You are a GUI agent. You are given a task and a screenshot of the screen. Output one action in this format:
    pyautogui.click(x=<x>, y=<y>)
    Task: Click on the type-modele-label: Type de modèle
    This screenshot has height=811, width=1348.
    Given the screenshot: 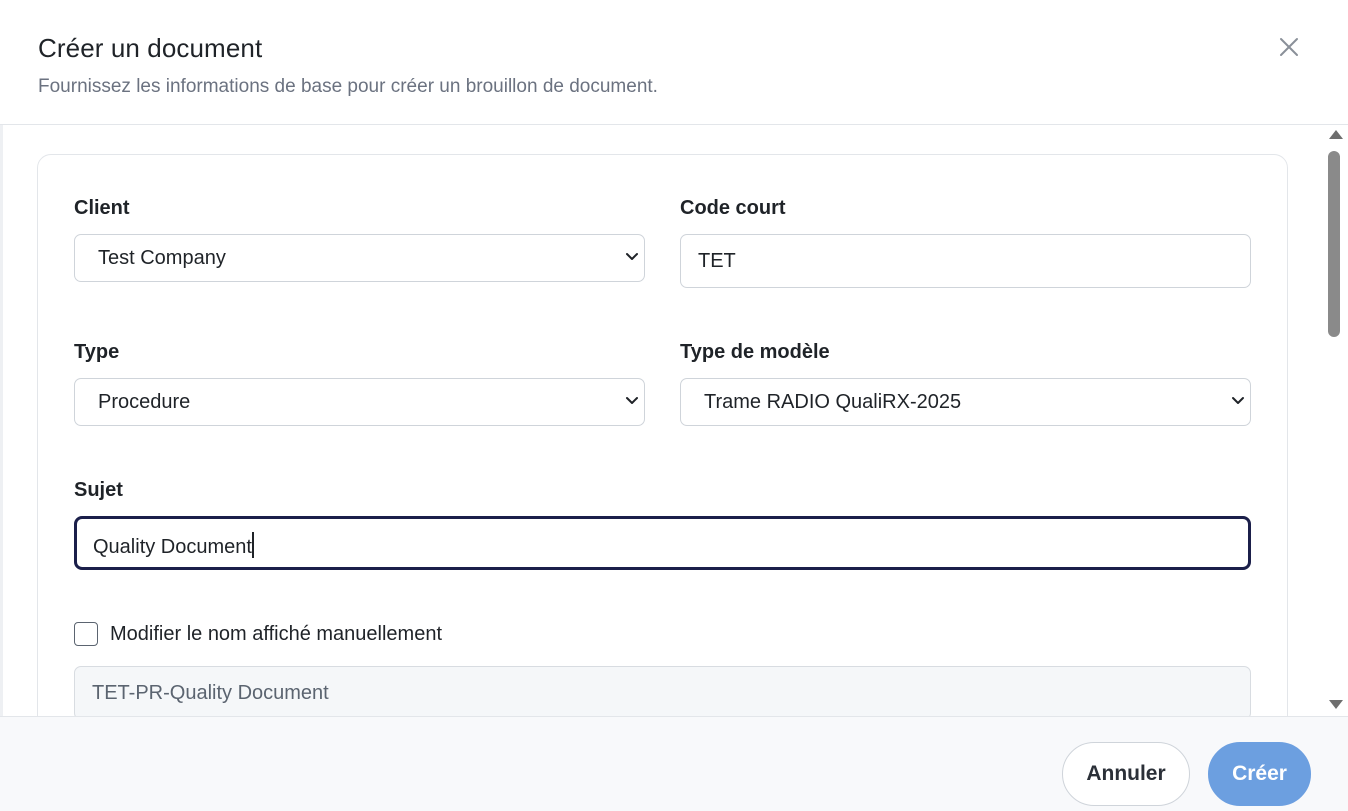 What is the action you would take?
    pyautogui.click(x=755, y=352)
    